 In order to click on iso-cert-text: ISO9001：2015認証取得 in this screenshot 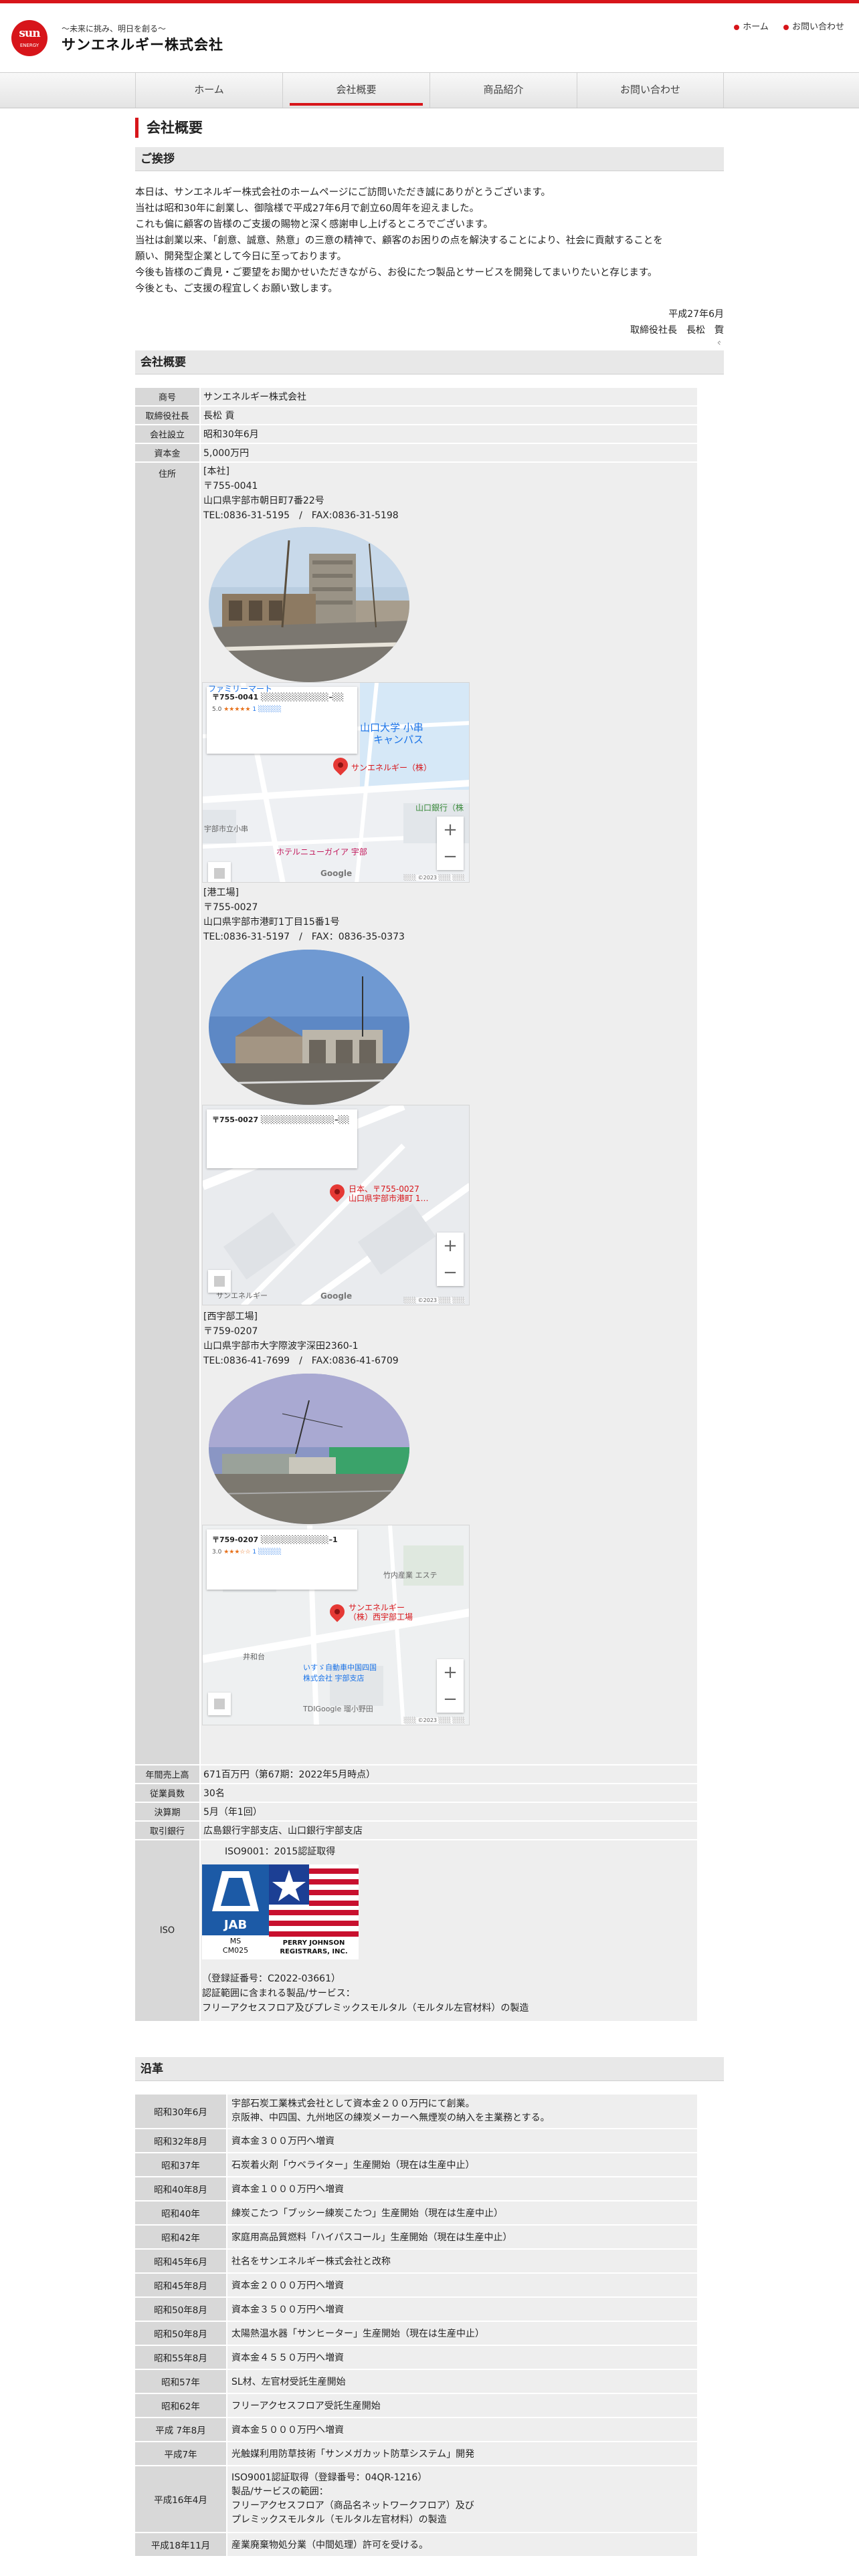, I will do `click(280, 1851)`.